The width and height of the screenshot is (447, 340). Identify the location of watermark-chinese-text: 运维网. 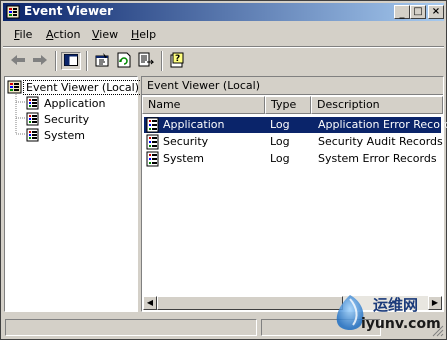
(396, 305).